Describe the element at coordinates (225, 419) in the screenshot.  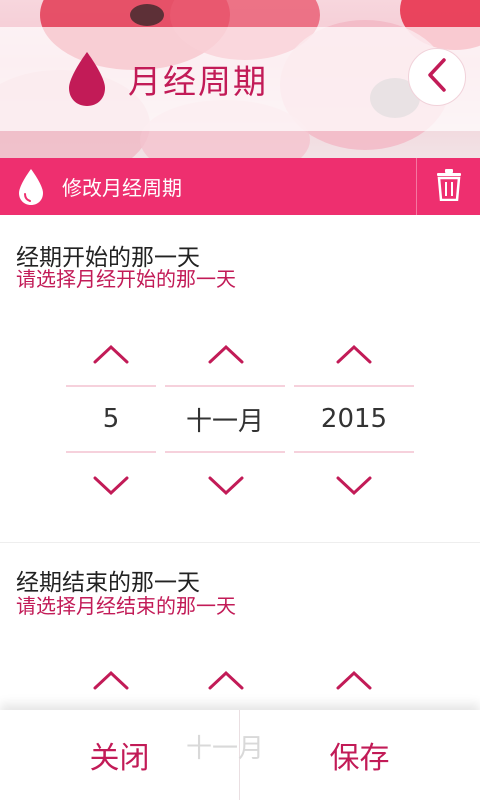
I see `month-value: 十一月` at that location.